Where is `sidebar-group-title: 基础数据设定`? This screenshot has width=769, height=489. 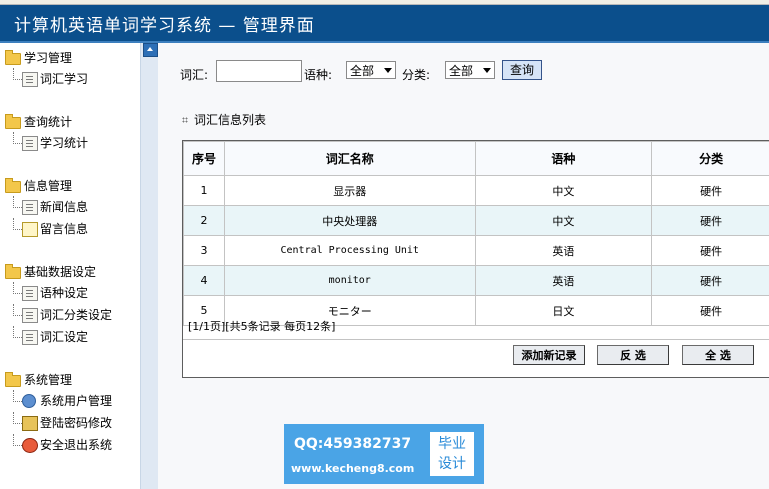
sidebar-group-title: 基础数据设定 is located at coordinates (56, 272).